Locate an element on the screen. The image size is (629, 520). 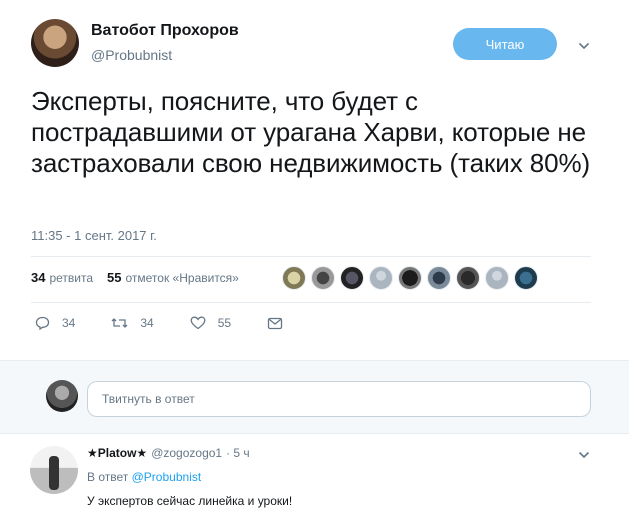
heart-icon is located at coordinates (204, 323).